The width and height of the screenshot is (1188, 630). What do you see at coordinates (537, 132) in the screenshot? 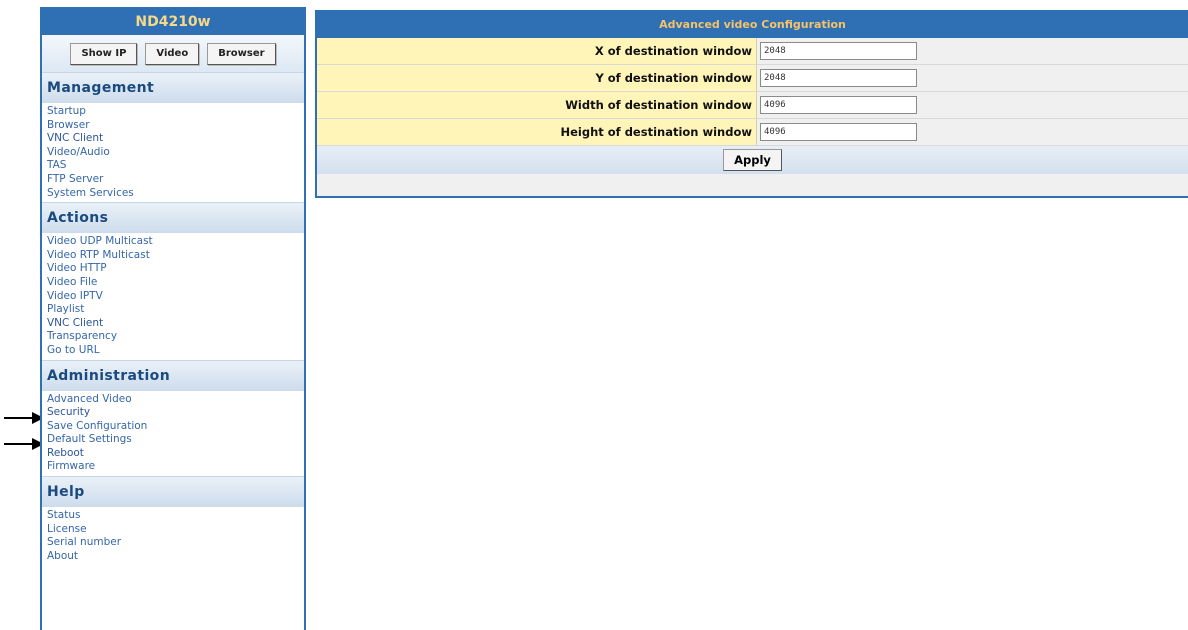
I see `height-window-label: Height of destination window` at bounding box center [537, 132].